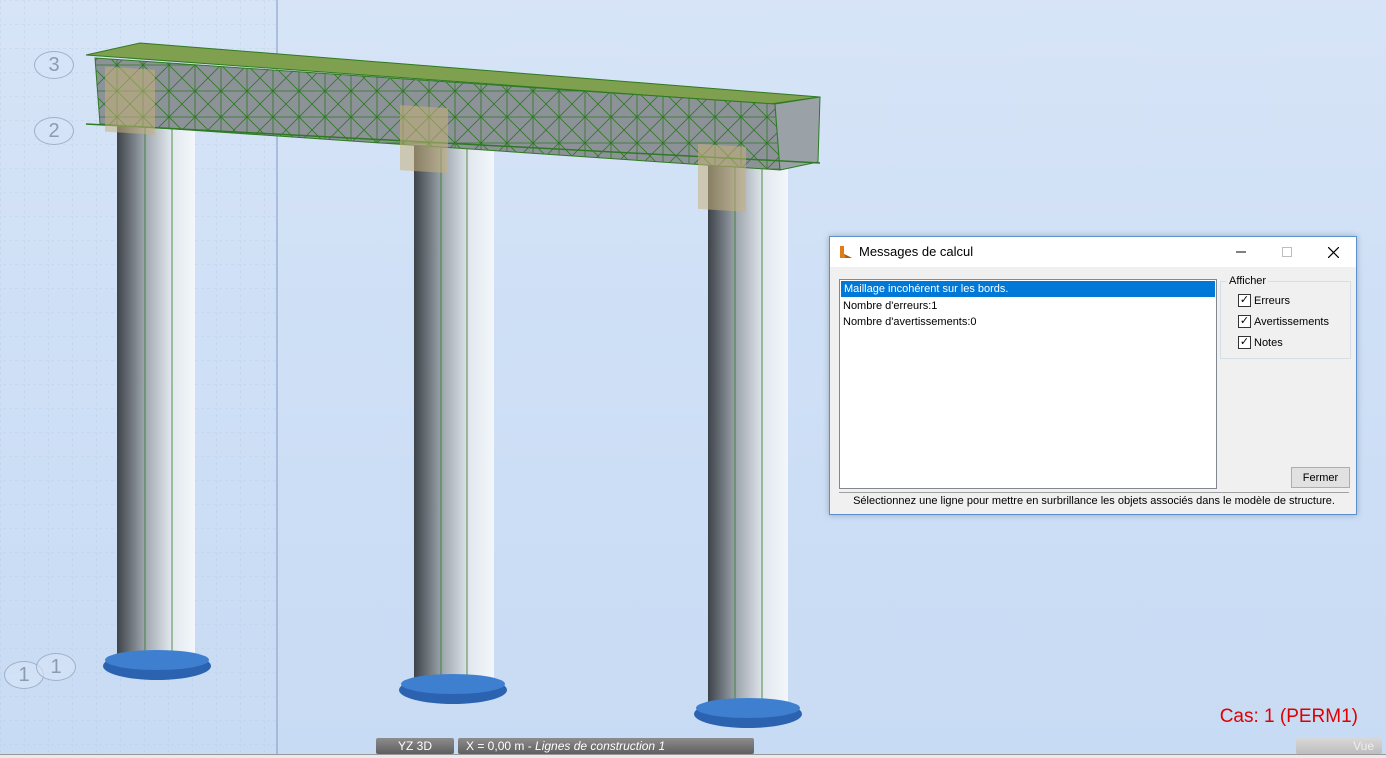  What do you see at coordinates (54, 131) in the screenshot?
I see `grid-axis-label-2: 2` at bounding box center [54, 131].